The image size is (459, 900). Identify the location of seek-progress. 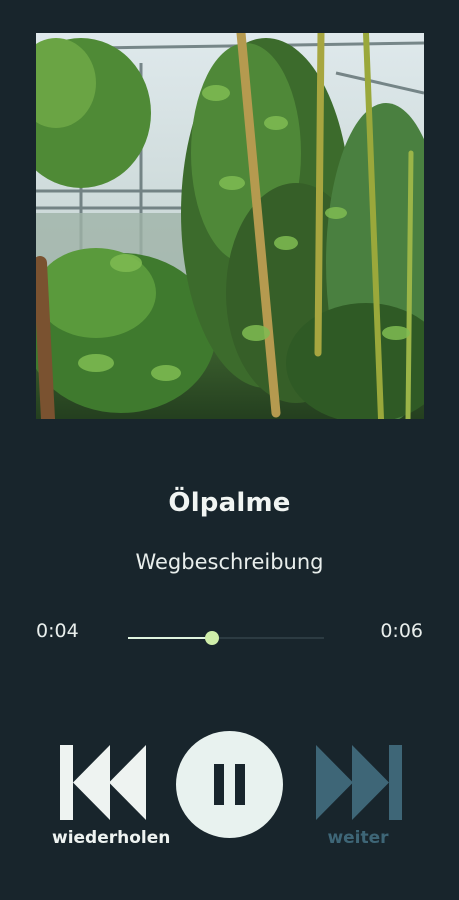
(170, 638).